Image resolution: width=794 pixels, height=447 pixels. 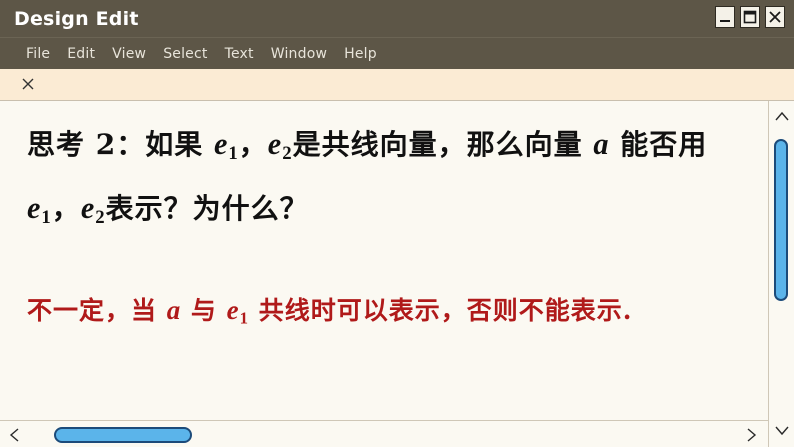 I want to click on horizontal-scrollbar, so click(x=384, y=433).